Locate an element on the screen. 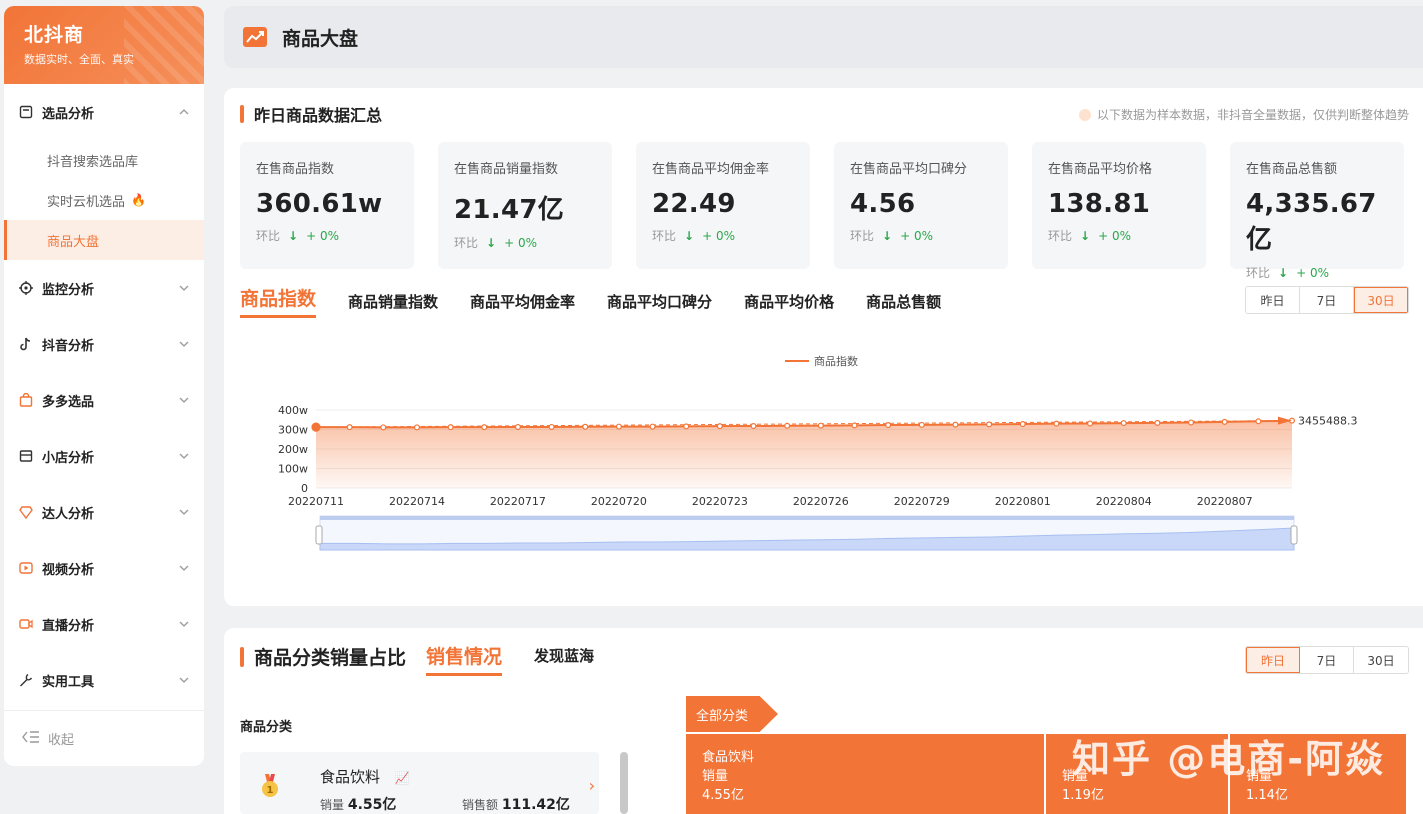 This screenshot has width=1423, height=814. treemap-breadcrumb: 全部分类 is located at coordinates (732, 714).